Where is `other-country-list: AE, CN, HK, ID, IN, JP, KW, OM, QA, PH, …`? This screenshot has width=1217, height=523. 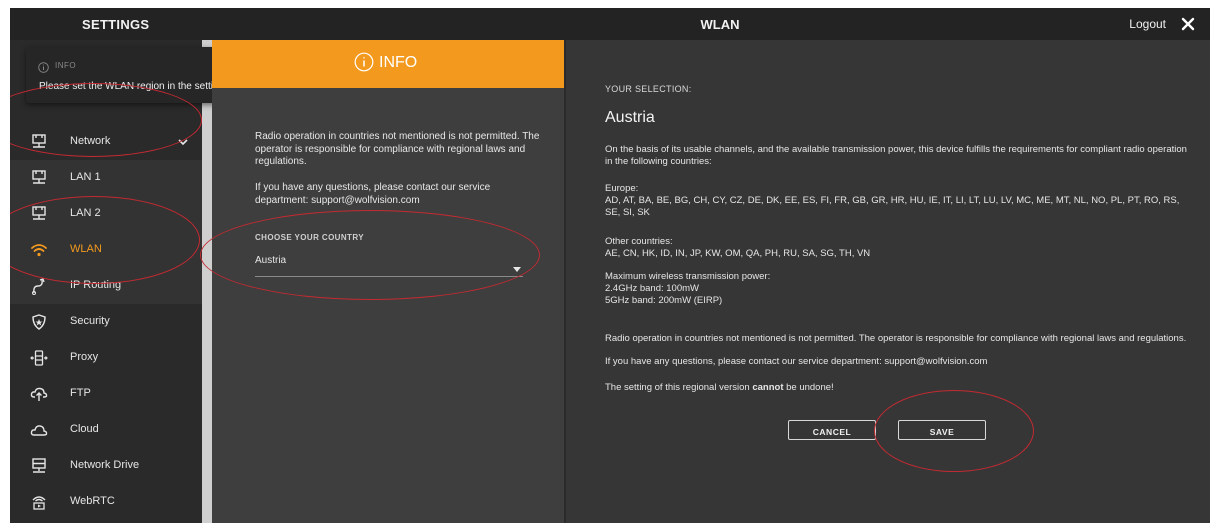
other-country-list: AE, CN, HK, ID, IN, JP, KW, OM, QA, PH, … is located at coordinates (738, 253).